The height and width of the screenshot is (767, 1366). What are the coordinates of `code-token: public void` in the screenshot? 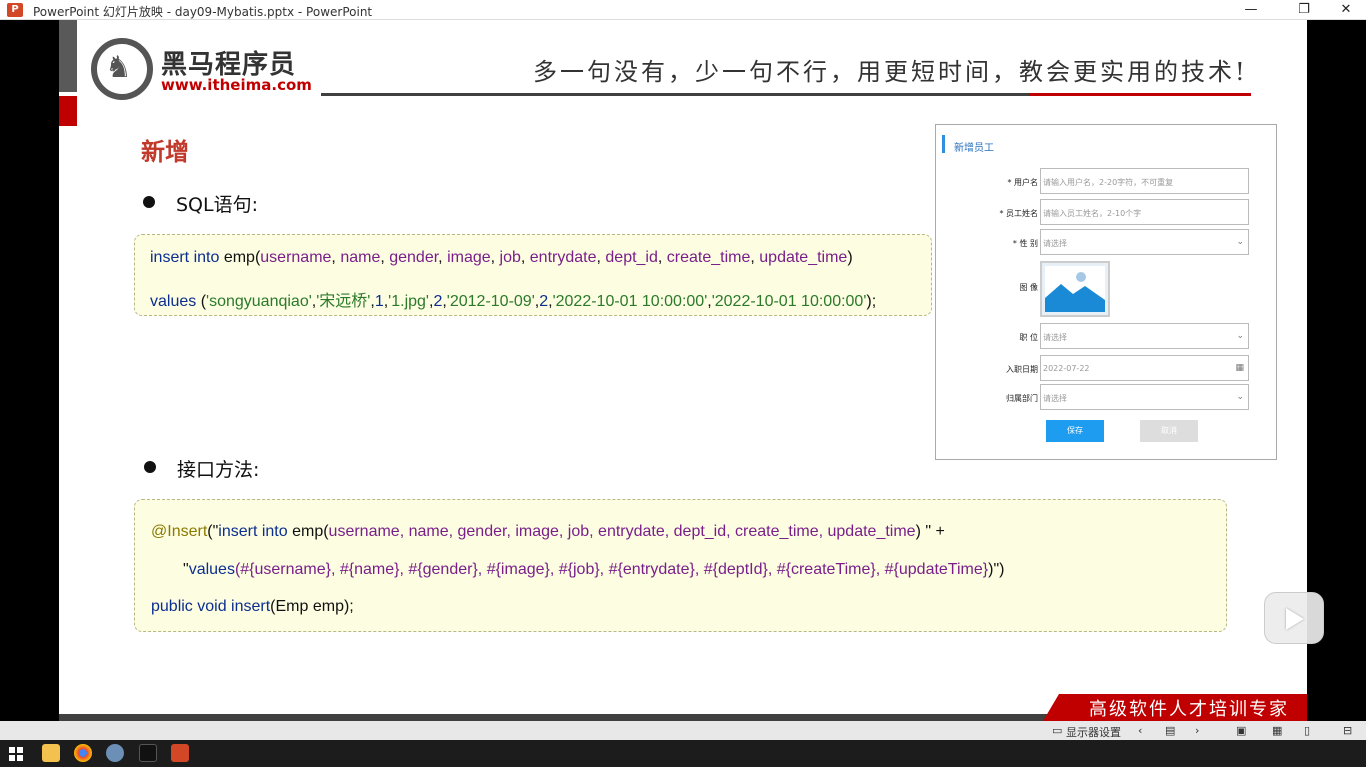 It's located at (191, 606).